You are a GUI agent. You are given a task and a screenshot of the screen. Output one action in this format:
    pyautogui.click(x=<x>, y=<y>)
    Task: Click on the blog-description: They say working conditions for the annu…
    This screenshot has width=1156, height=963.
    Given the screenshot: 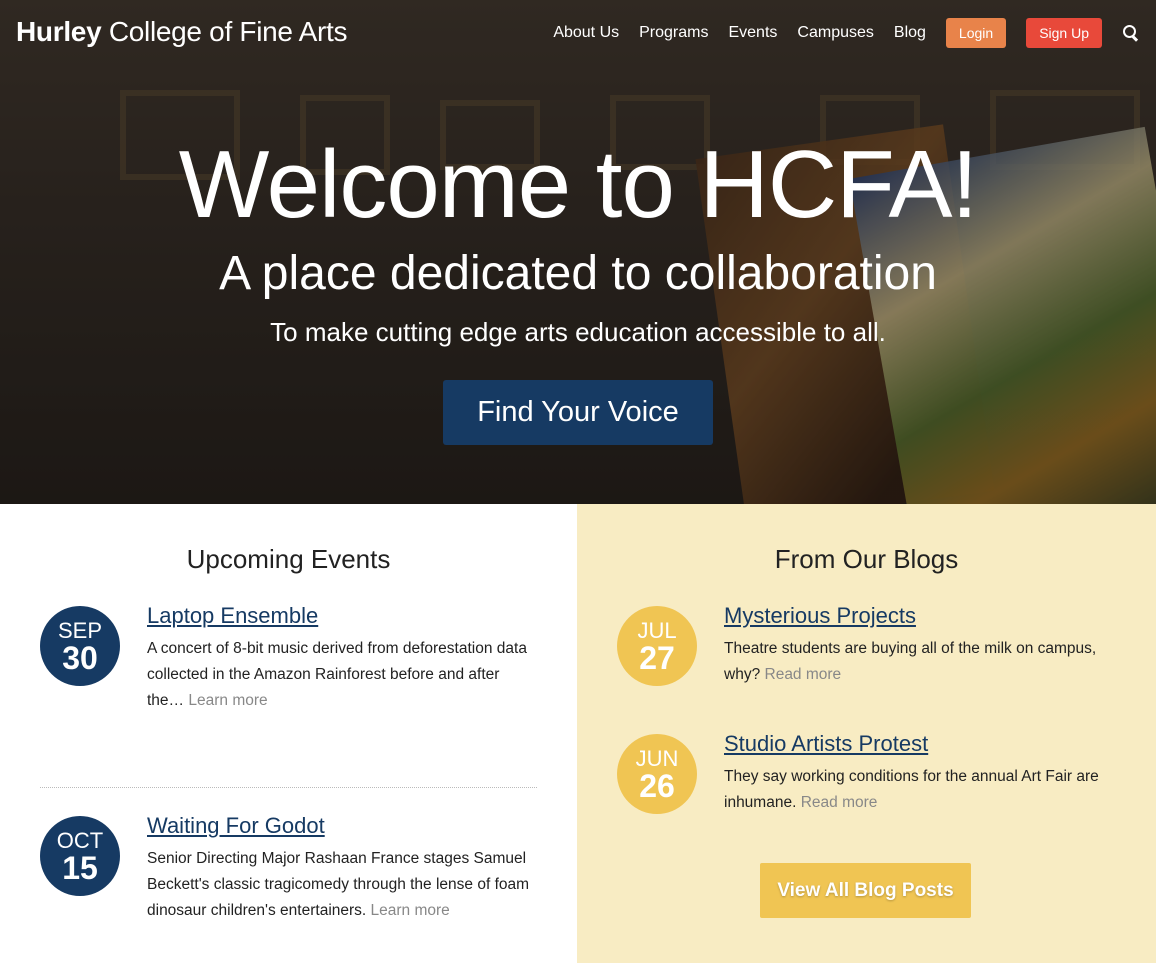 What is the action you would take?
    pyautogui.click(x=921, y=790)
    